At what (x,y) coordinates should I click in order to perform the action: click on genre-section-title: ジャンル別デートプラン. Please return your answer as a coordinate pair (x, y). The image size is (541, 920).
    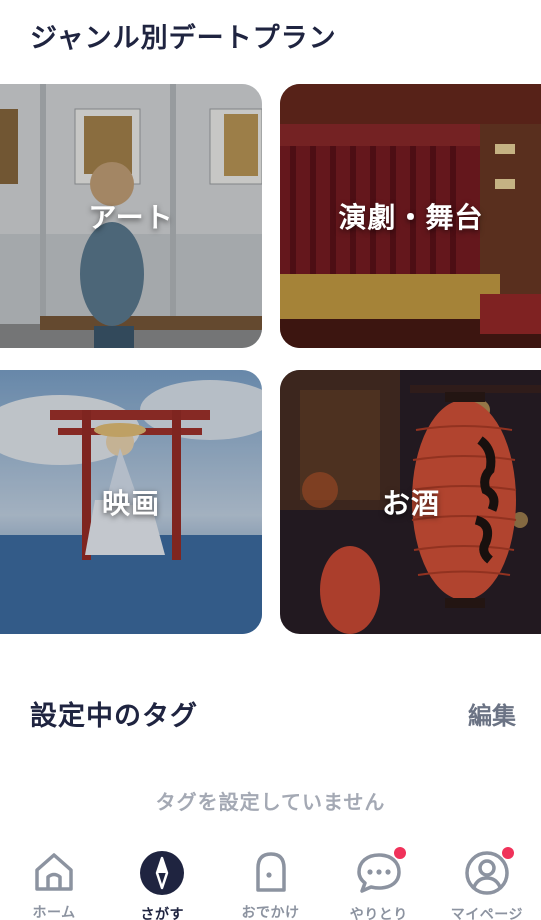
    Looking at the image, I should click on (183, 38).